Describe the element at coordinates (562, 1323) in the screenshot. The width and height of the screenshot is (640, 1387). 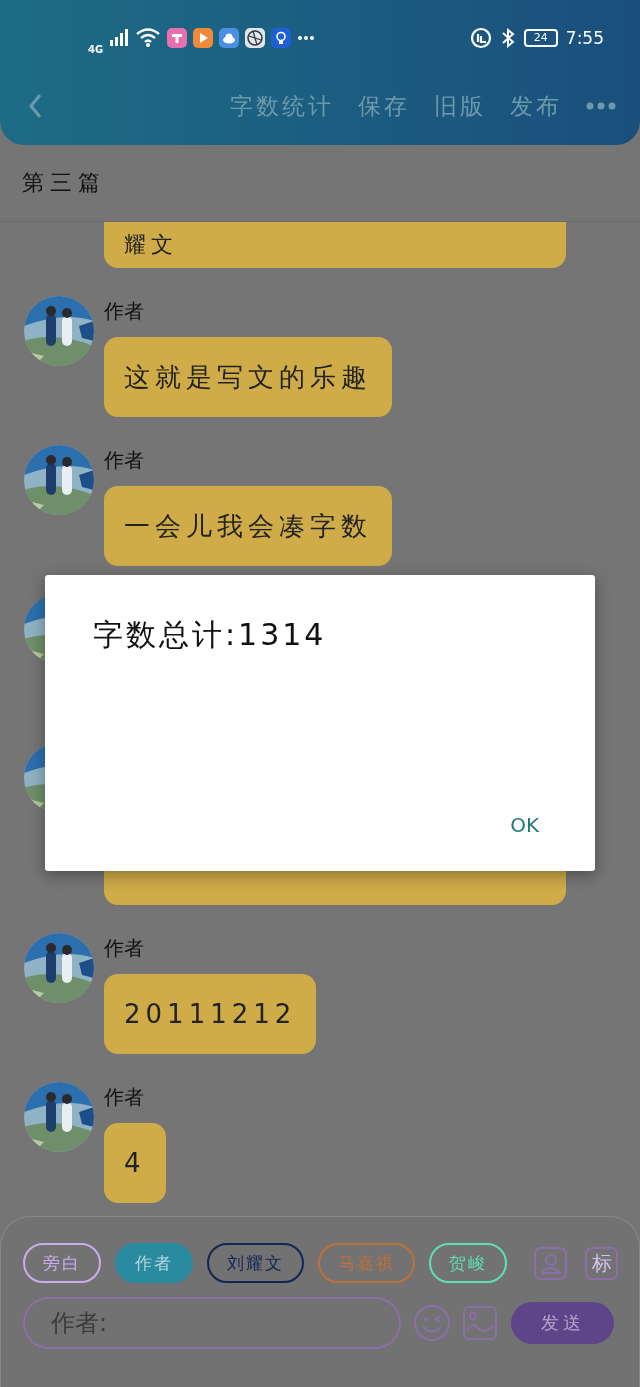
I see `send-button: 发送` at that location.